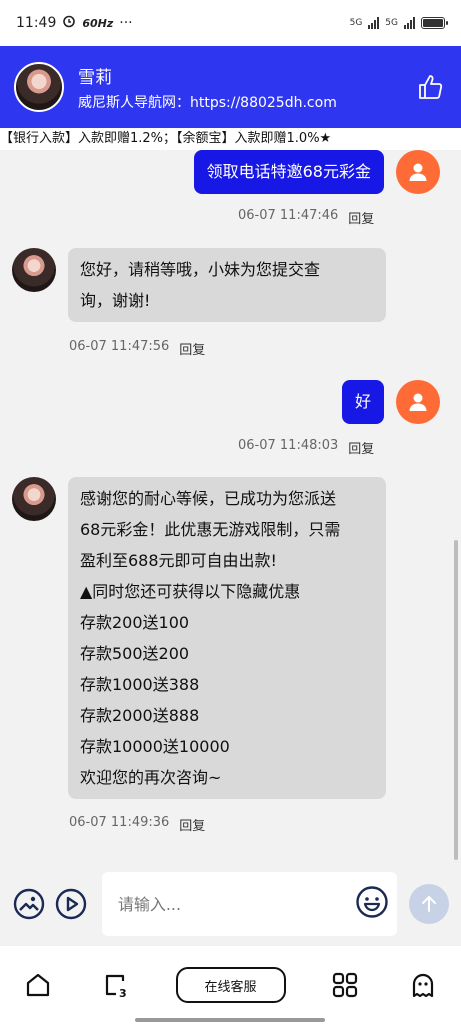 The height and width of the screenshot is (1024, 461). I want to click on message-time: 06-07 11:48:03, so click(288, 445).